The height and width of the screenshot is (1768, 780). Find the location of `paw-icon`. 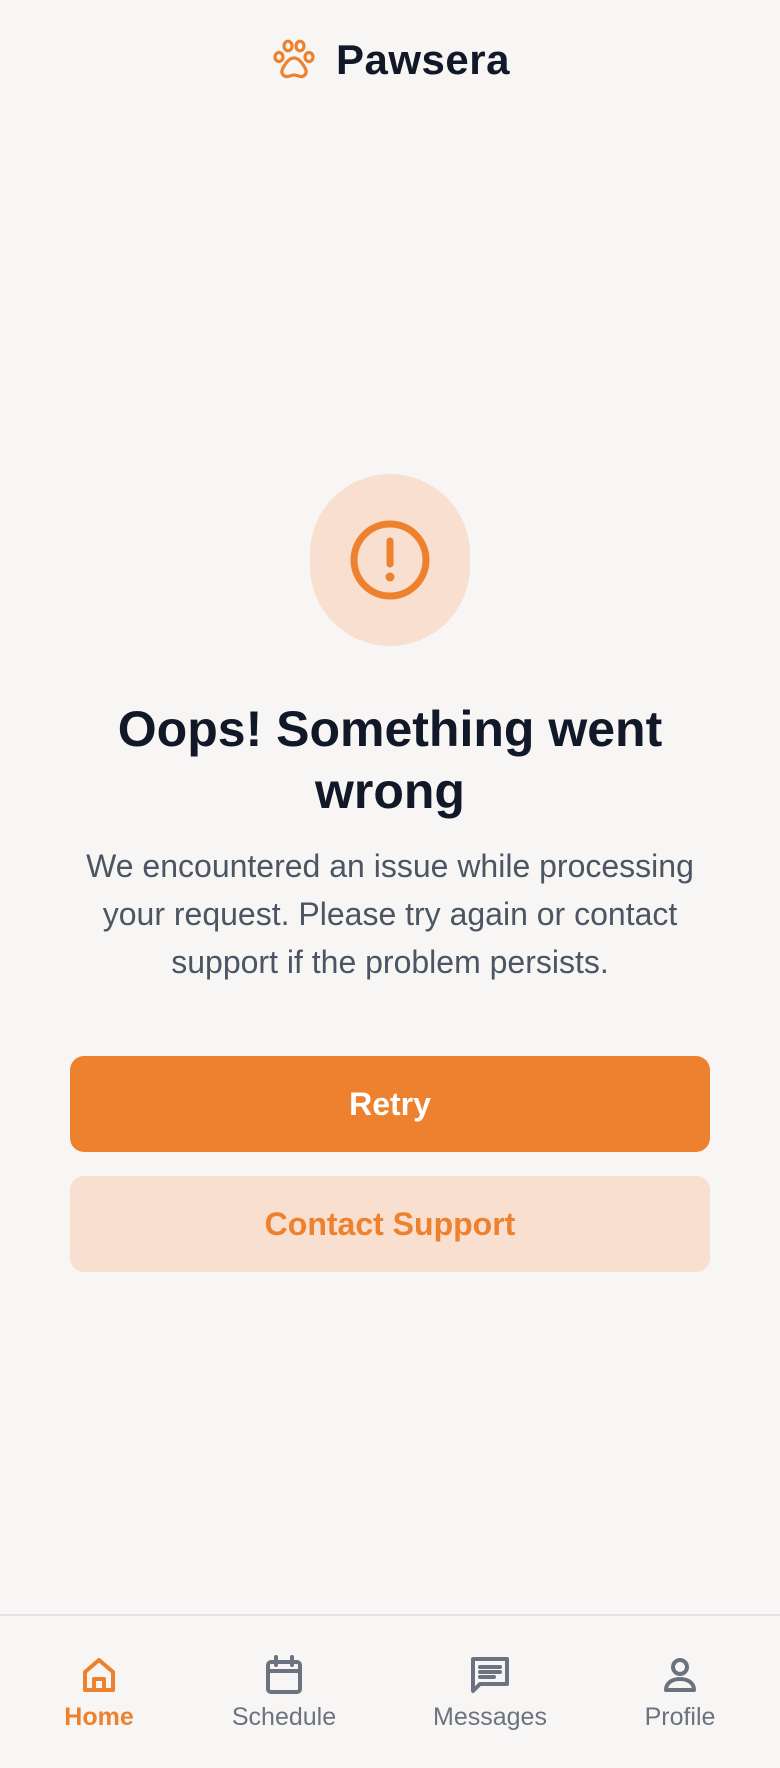

paw-icon is located at coordinates (294, 59).